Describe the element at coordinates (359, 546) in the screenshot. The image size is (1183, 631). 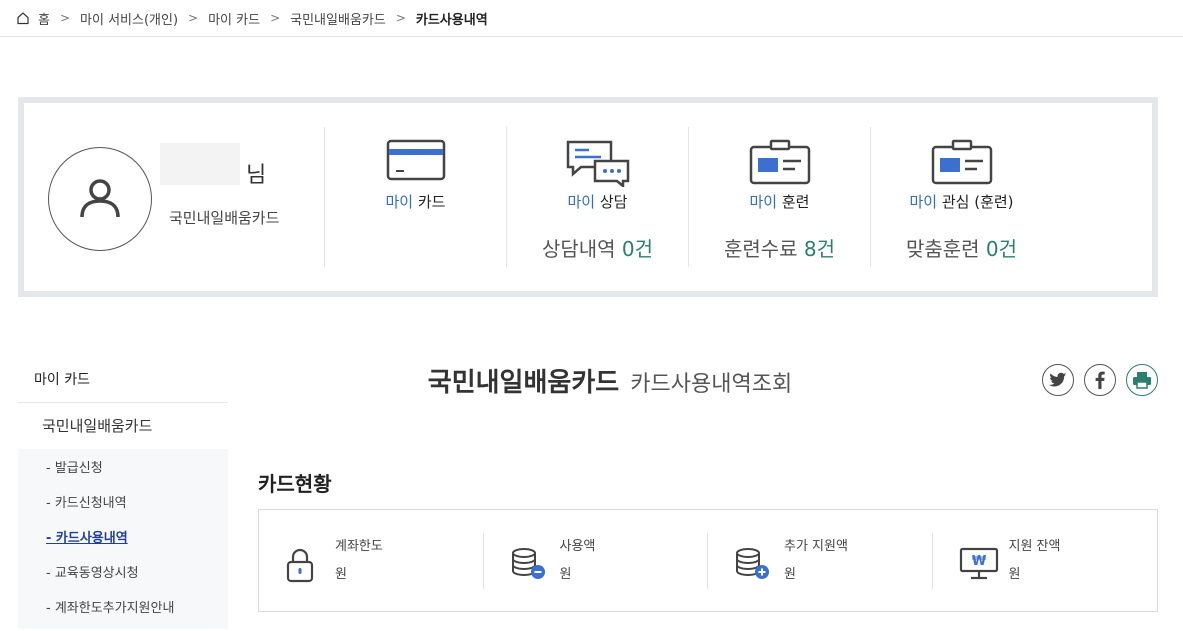
I see `card-status-label: 계좌한도` at that location.